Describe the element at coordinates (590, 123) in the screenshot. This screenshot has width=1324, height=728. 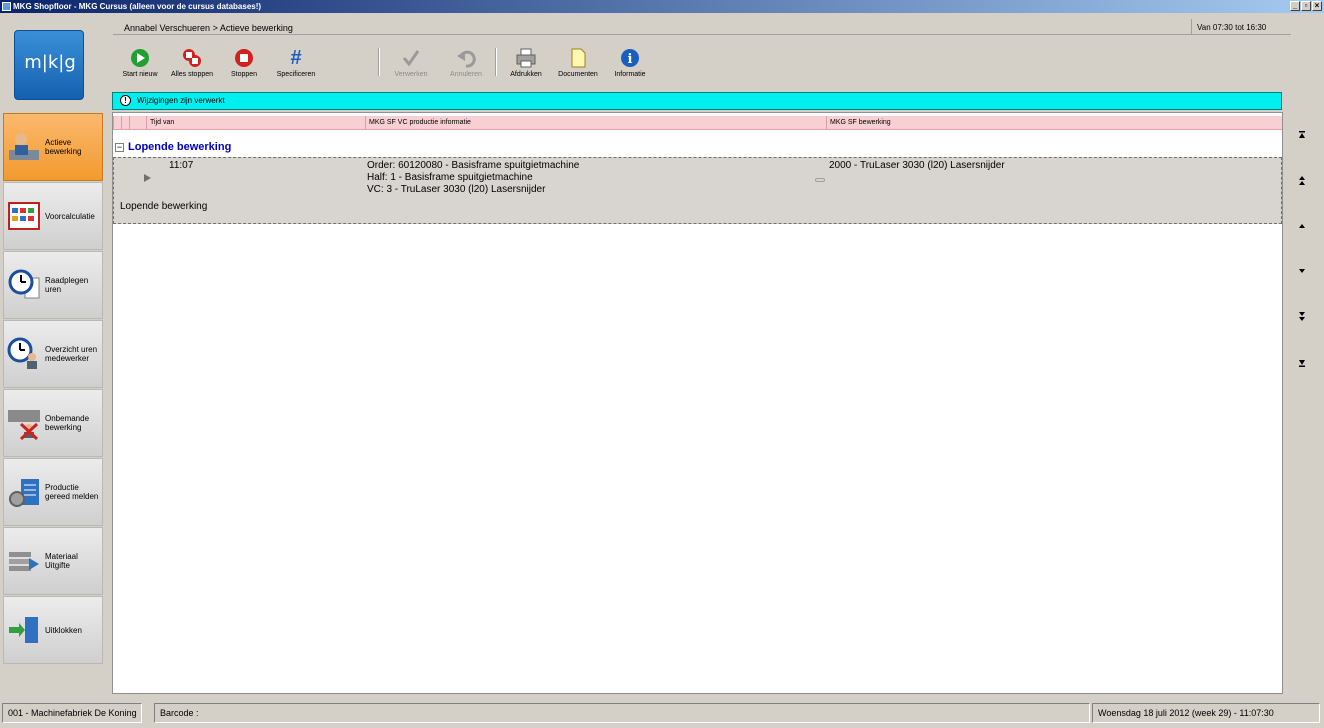
I see `column-header-production-info: MKG SF VC productie informatie` at that location.